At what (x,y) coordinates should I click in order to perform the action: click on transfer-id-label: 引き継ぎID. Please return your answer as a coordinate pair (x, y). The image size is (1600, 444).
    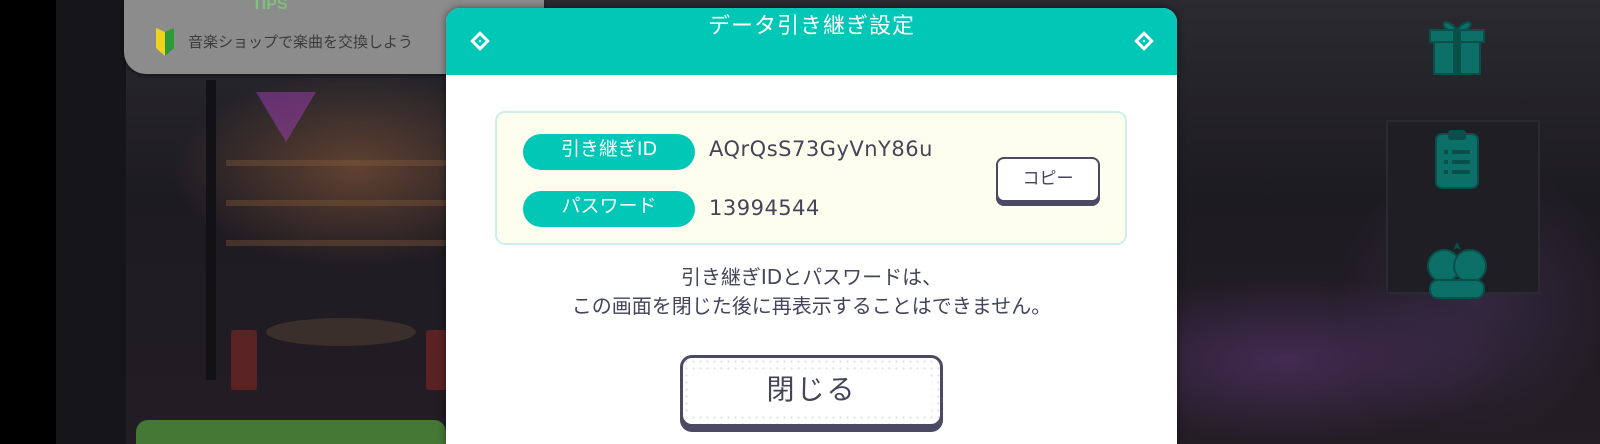
    Looking at the image, I should click on (609, 152).